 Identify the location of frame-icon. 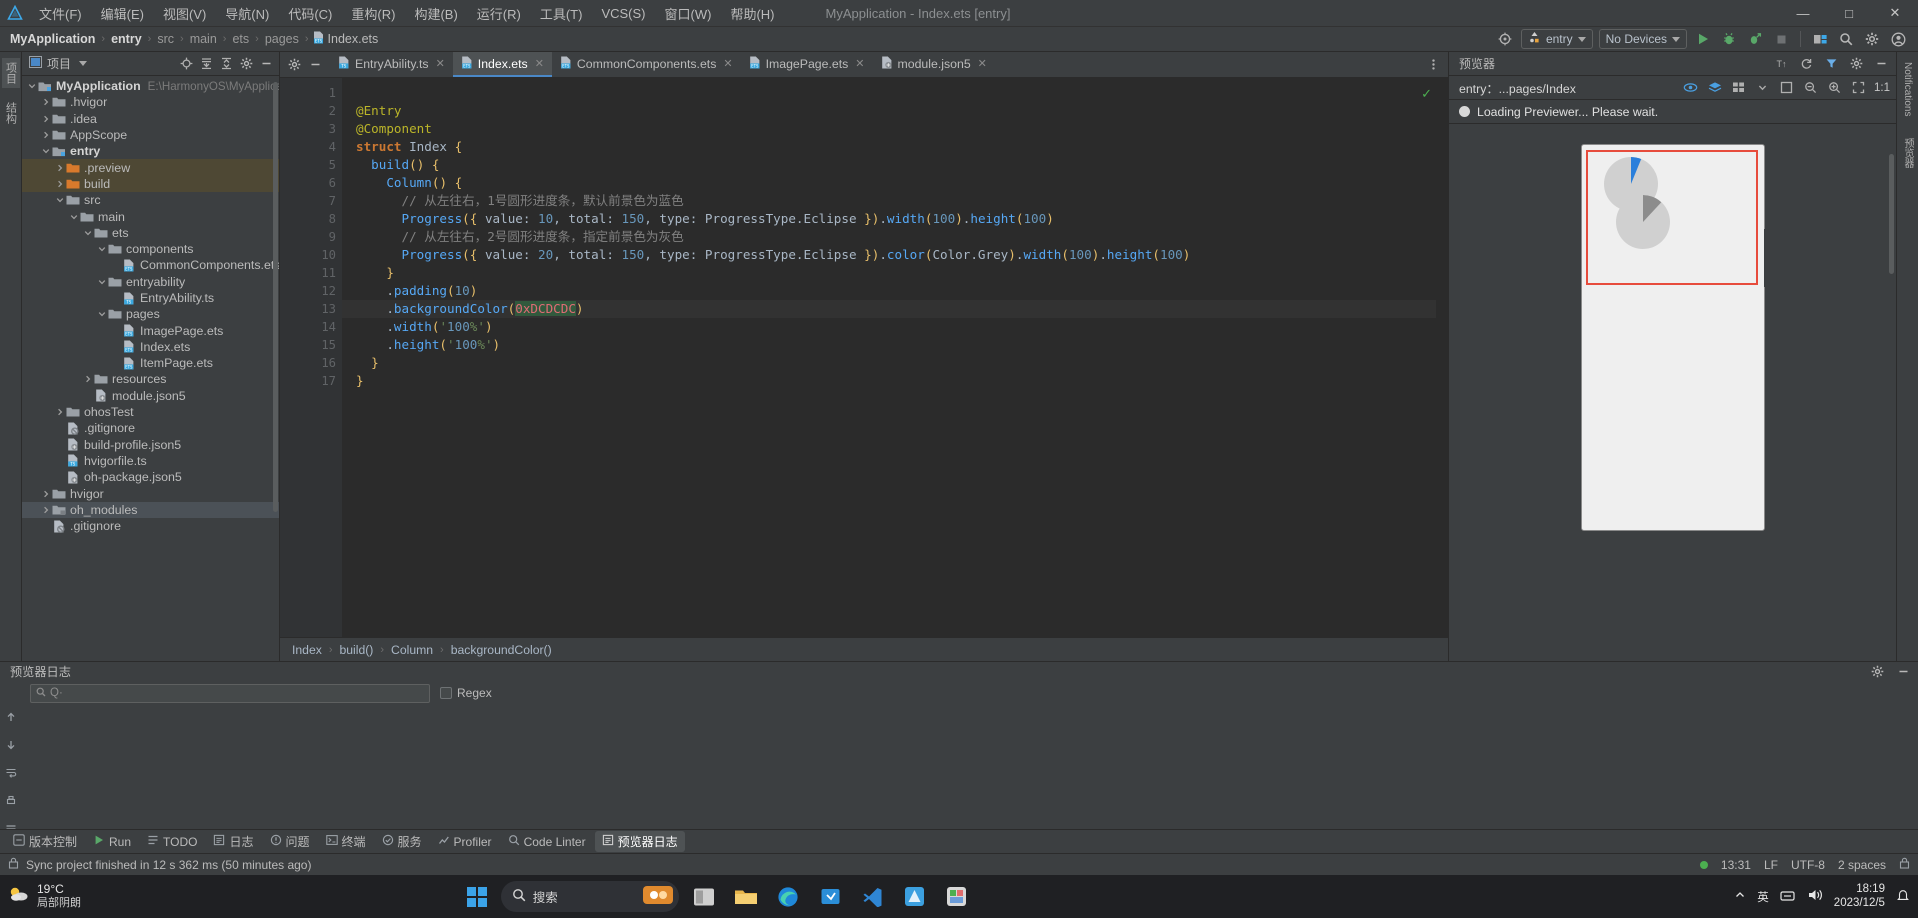
(1786, 87).